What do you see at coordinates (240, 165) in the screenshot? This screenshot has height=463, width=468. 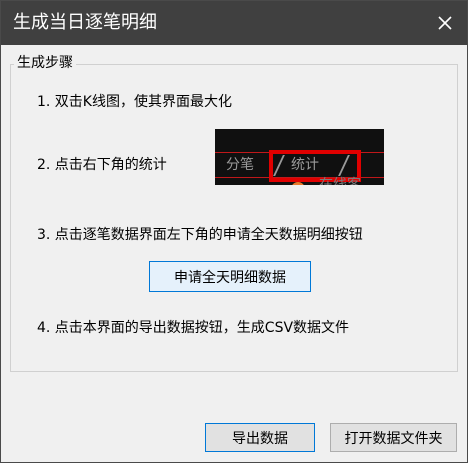 I see `preview-tab-fenbi: 分笔` at bounding box center [240, 165].